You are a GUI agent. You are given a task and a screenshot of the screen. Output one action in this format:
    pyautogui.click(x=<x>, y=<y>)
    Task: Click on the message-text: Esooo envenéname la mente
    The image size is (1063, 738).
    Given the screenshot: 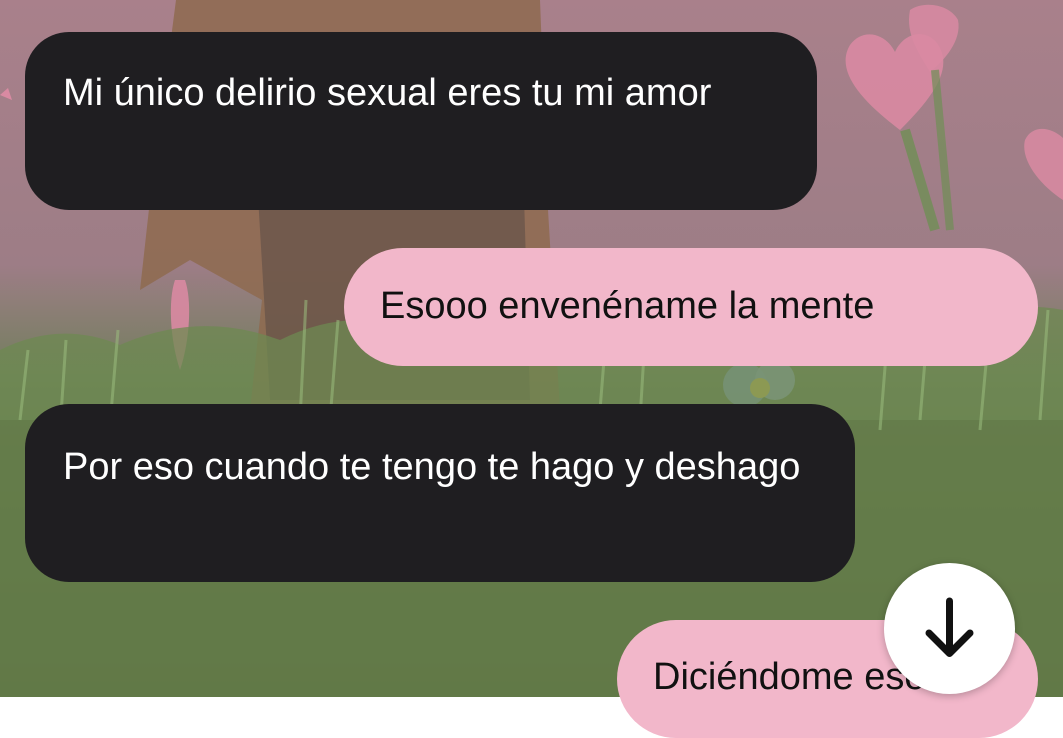 What is the action you would take?
    pyautogui.click(x=627, y=306)
    